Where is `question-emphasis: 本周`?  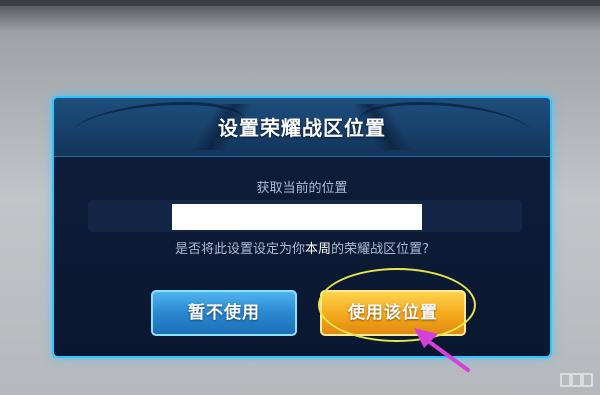 question-emphasis: 本周 is located at coordinates (318, 249).